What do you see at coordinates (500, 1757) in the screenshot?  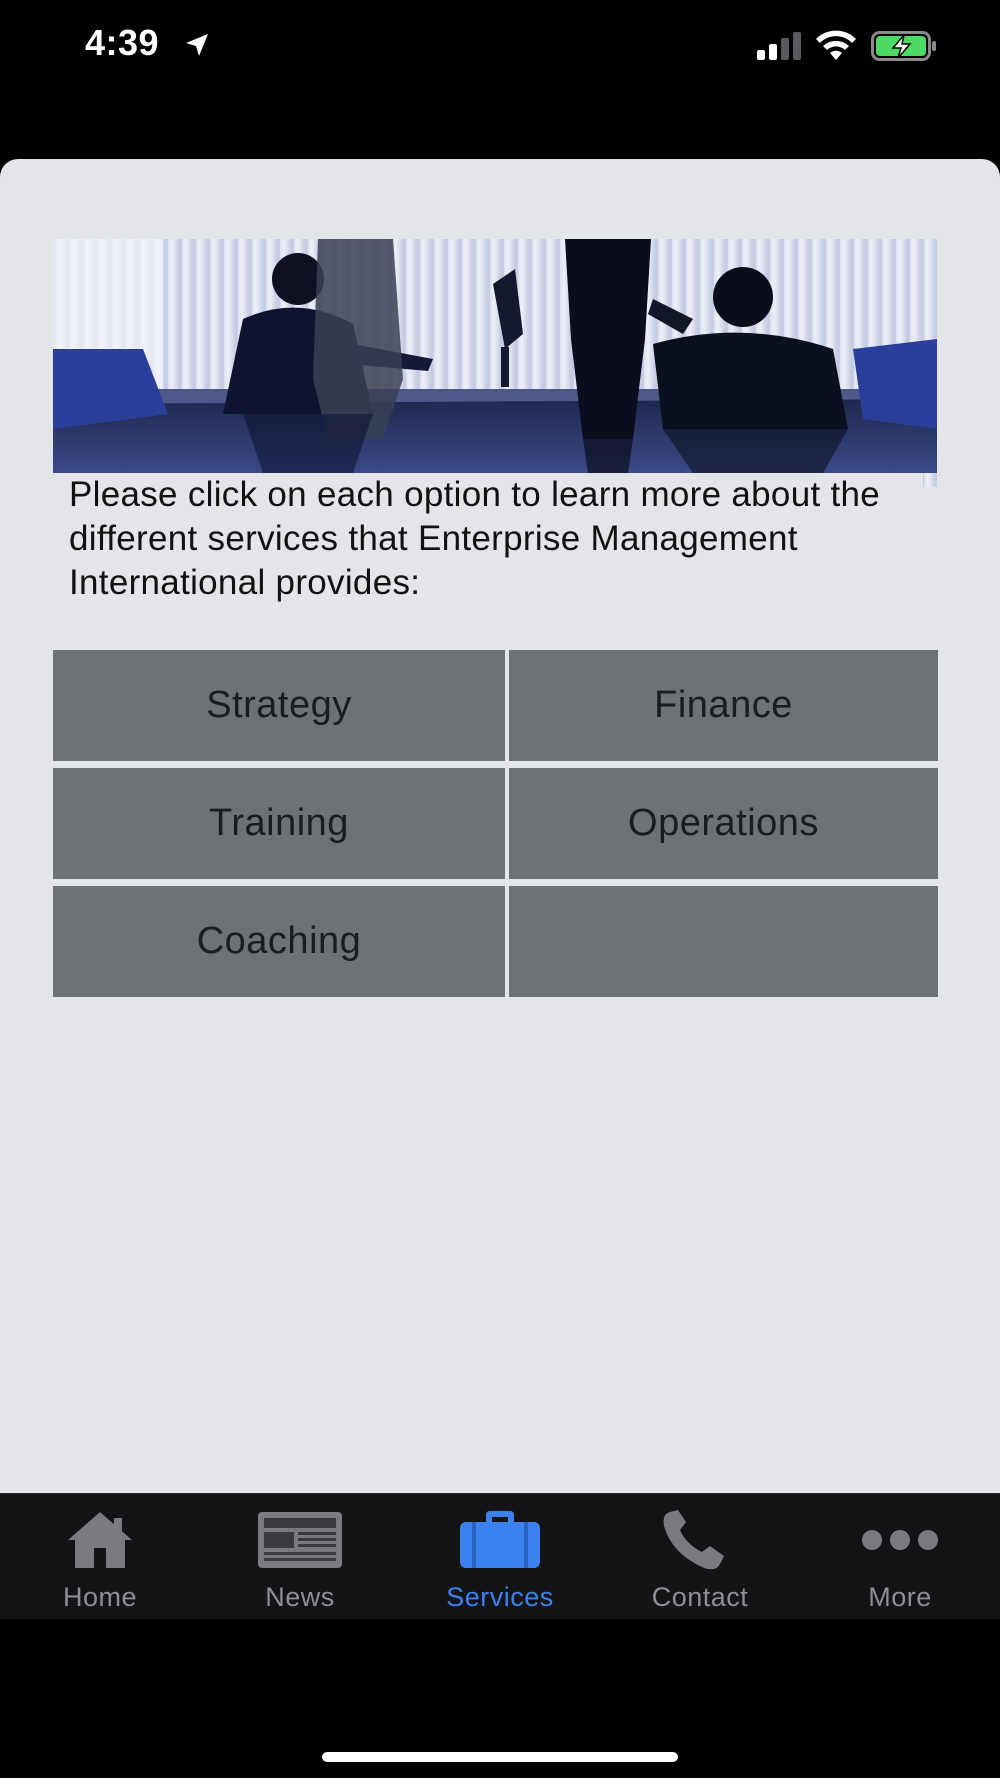 I see `home-indicator` at bounding box center [500, 1757].